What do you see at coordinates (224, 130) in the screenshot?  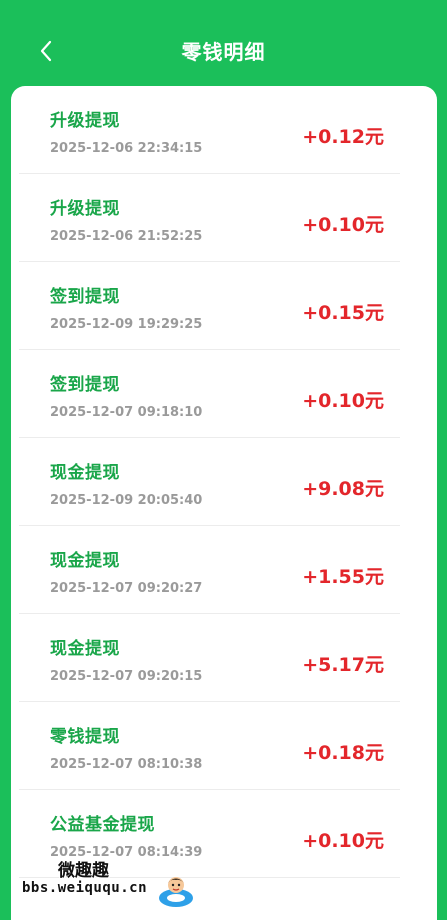 I see `record-row: 升级提现 2025-12-06 22:34:15 +0.12元` at bounding box center [224, 130].